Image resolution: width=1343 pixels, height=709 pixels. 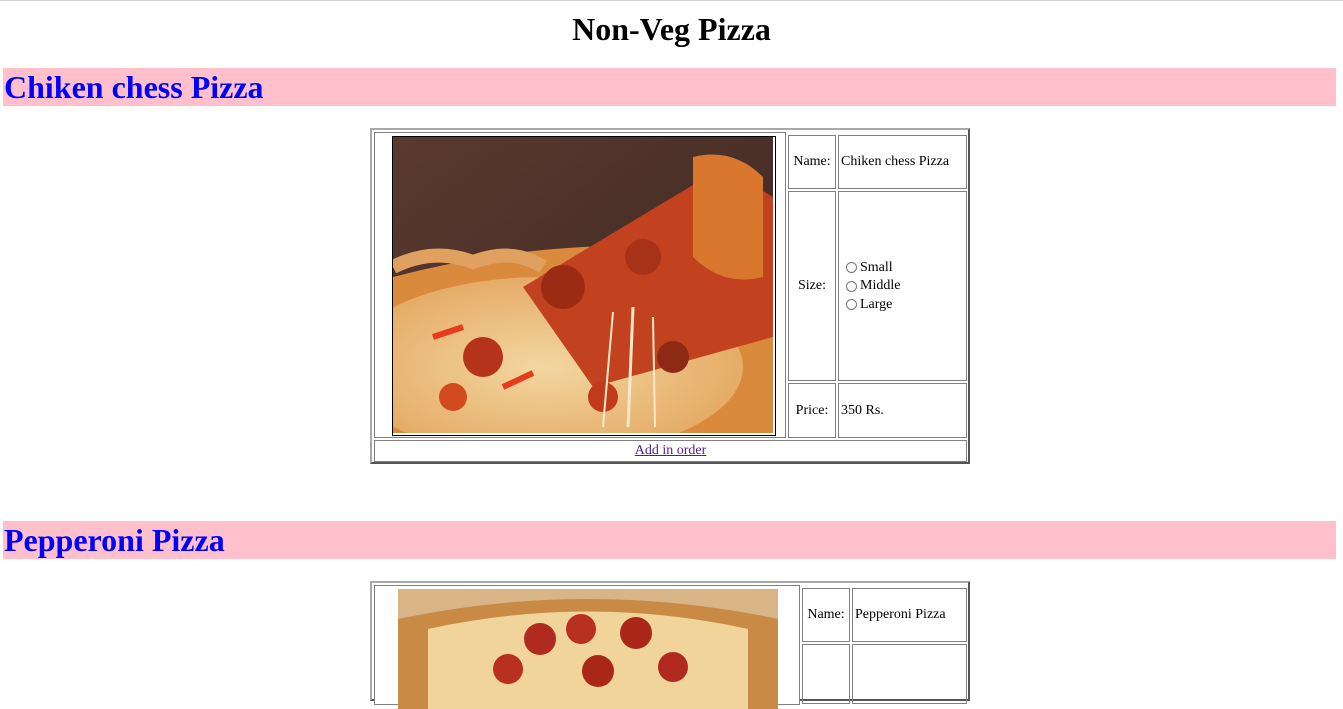 I want to click on name-value: Pepperoni Pizza, so click(x=909, y=615).